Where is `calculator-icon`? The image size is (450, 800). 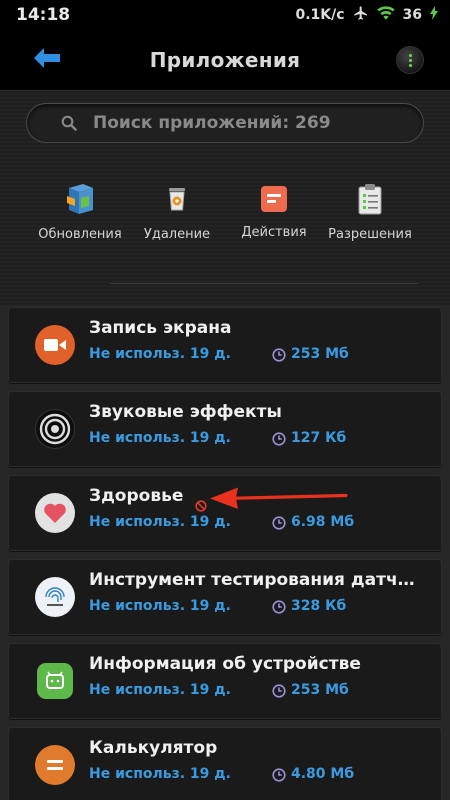
calculator-icon is located at coordinates (55, 765).